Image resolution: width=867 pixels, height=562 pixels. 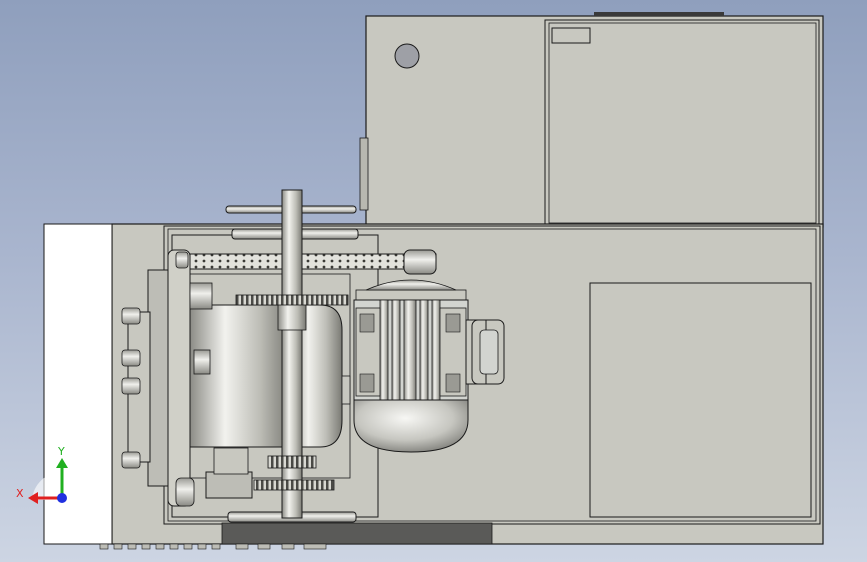 I want to click on nameplate, so click(x=571, y=35).